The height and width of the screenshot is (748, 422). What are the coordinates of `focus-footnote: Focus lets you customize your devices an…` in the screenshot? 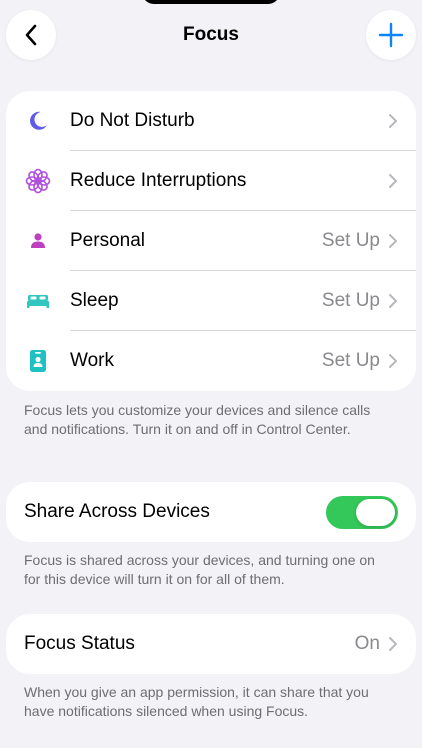 It's located at (197, 419).